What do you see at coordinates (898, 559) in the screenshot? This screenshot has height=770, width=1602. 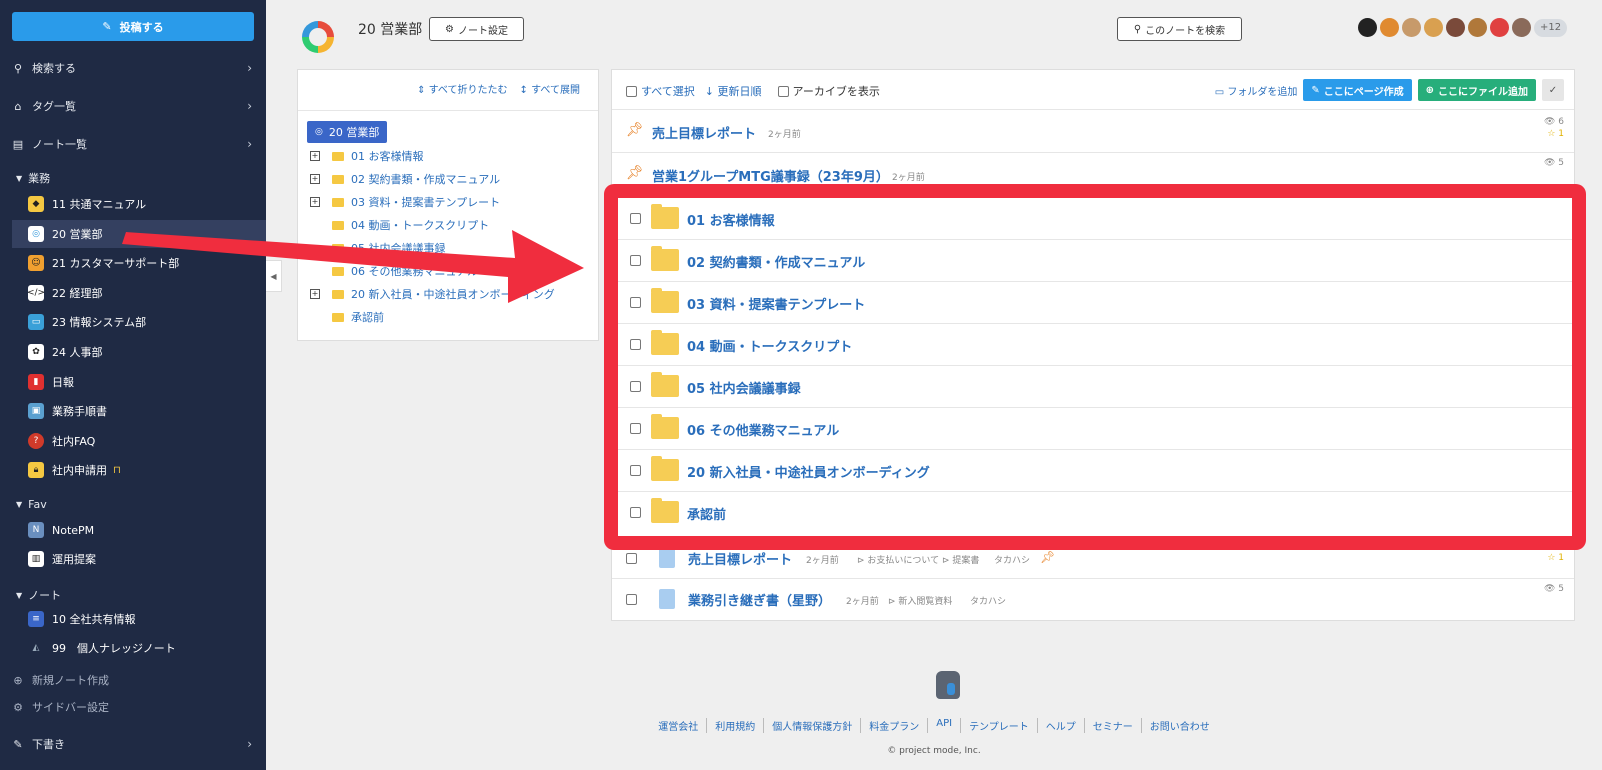 I see `tag-chip: ⊳ お支払いについて` at bounding box center [898, 559].